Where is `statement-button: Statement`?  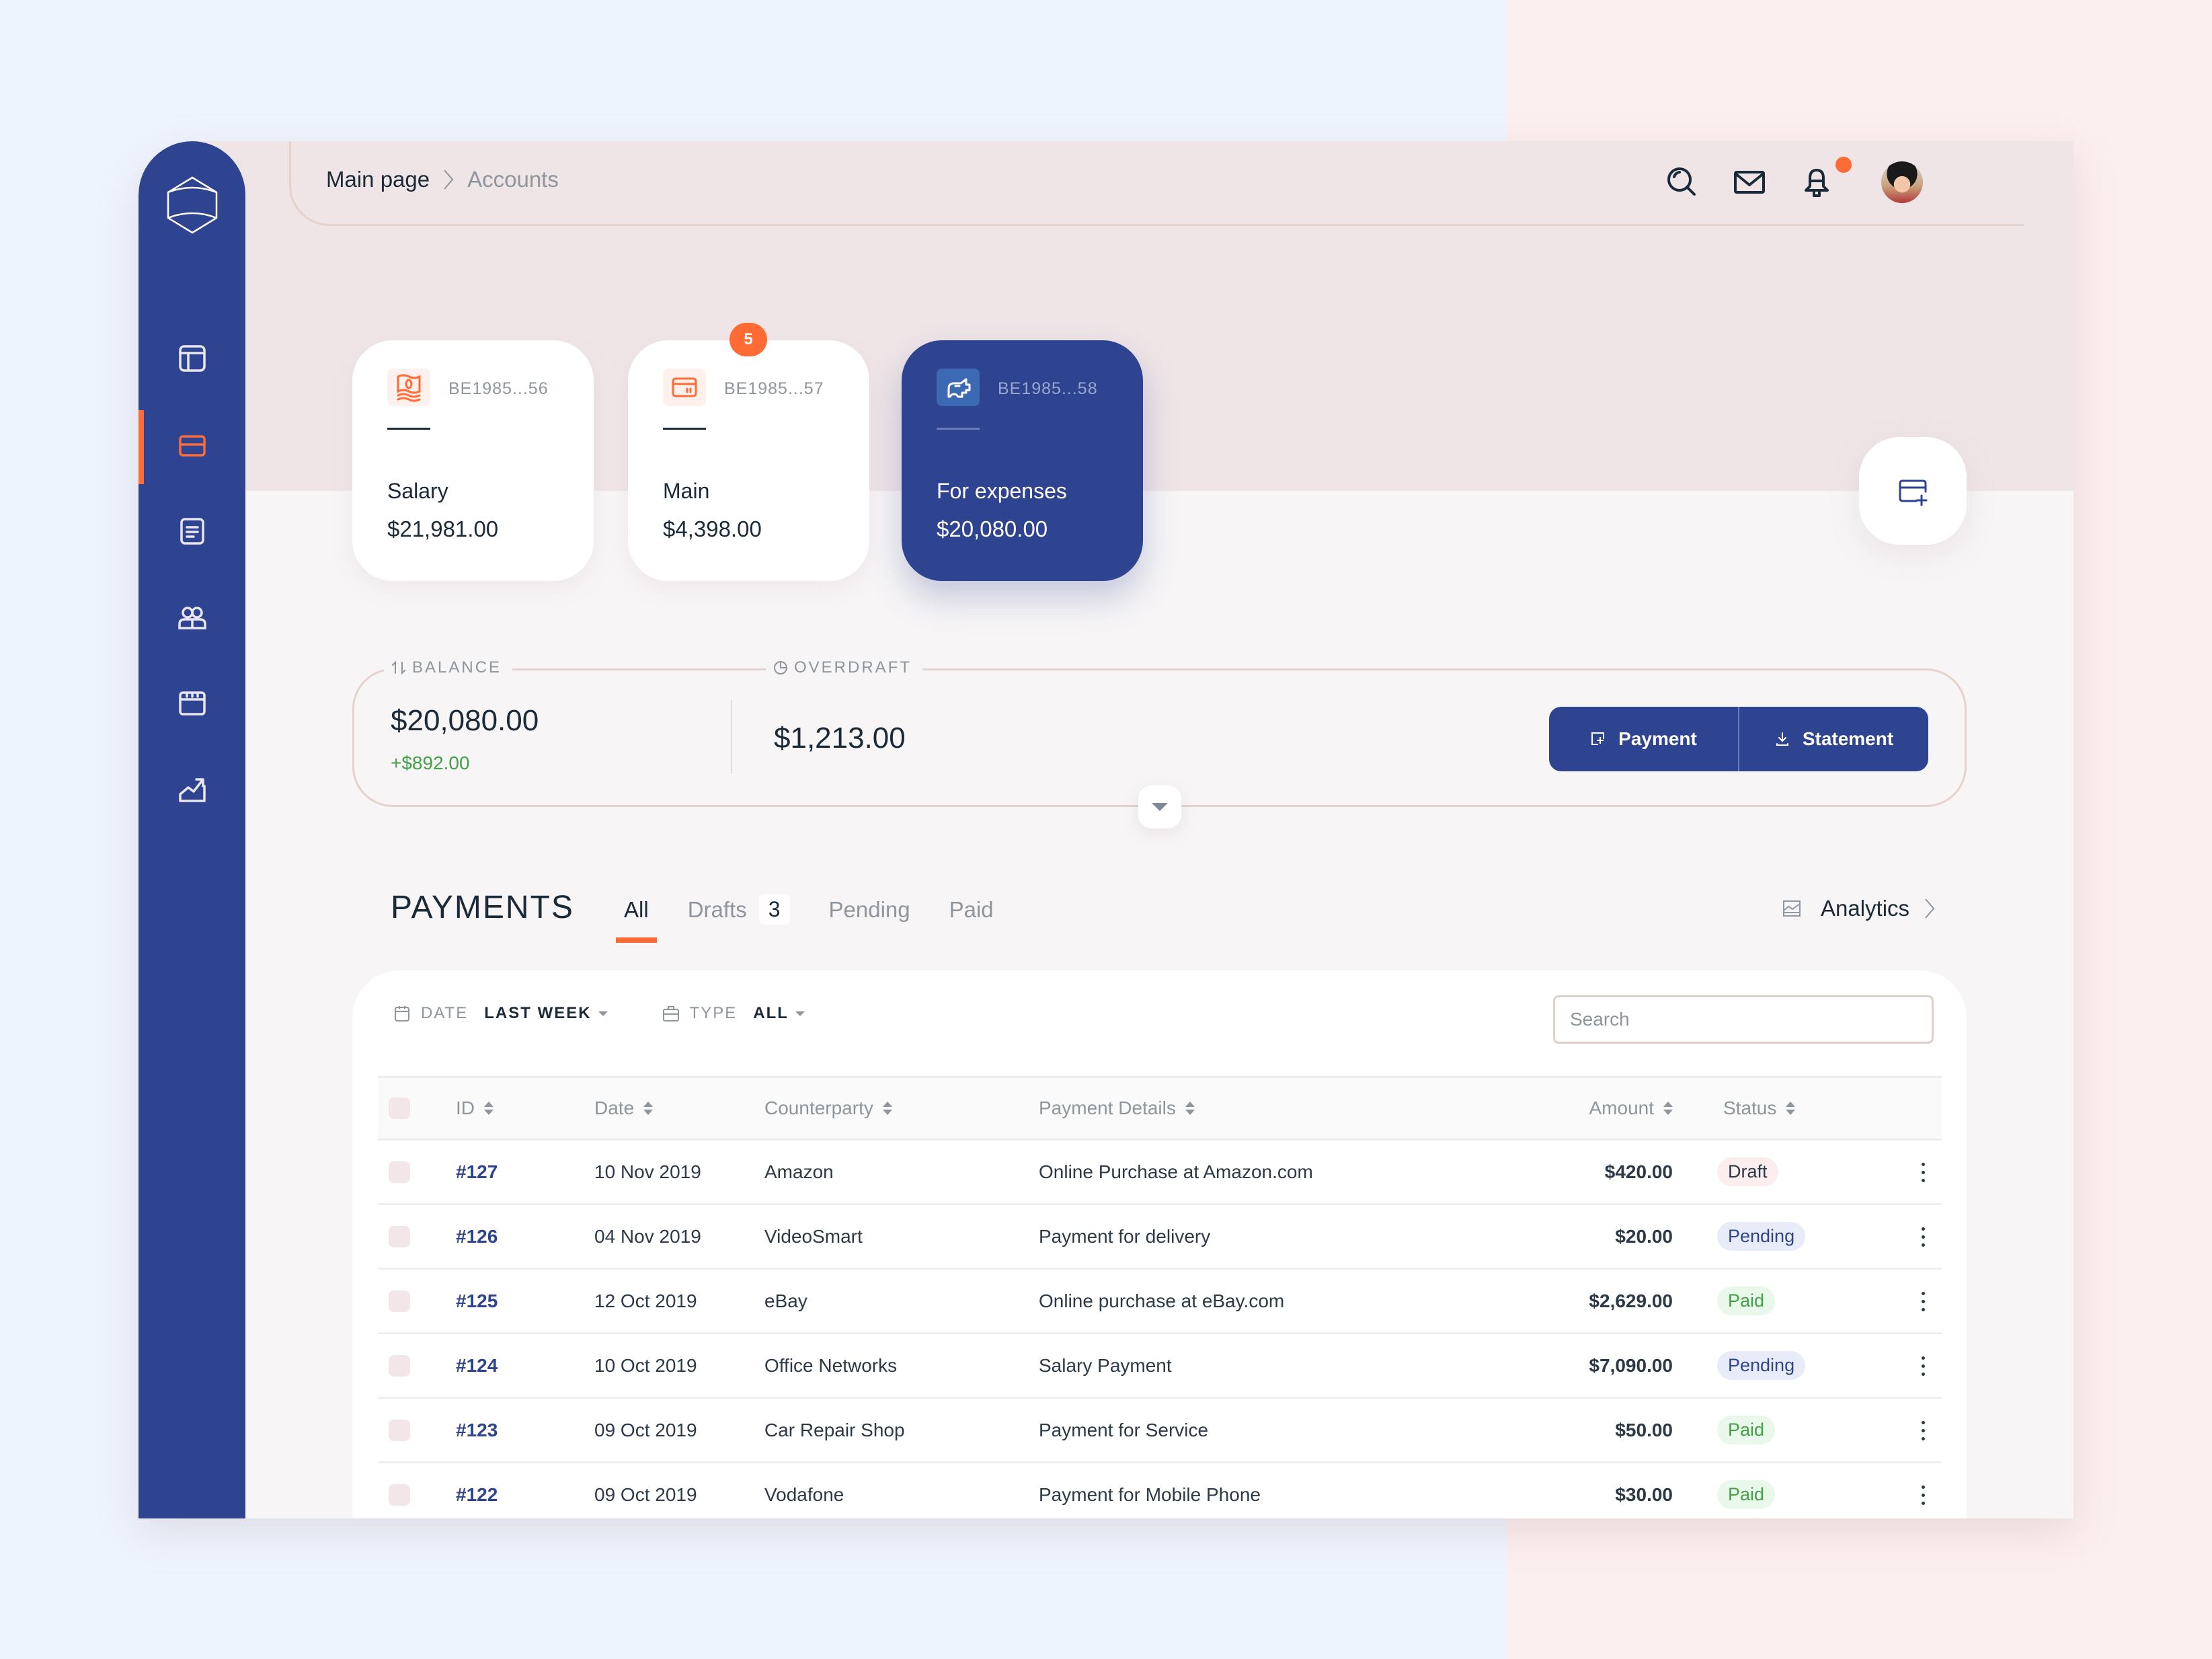 statement-button: Statement is located at coordinates (1833, 739).